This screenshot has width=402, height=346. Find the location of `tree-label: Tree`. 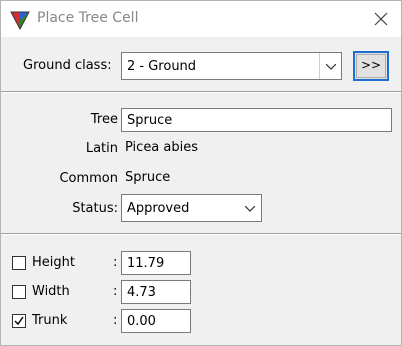

tree-label: Tree is located at coordinates (104, 119).